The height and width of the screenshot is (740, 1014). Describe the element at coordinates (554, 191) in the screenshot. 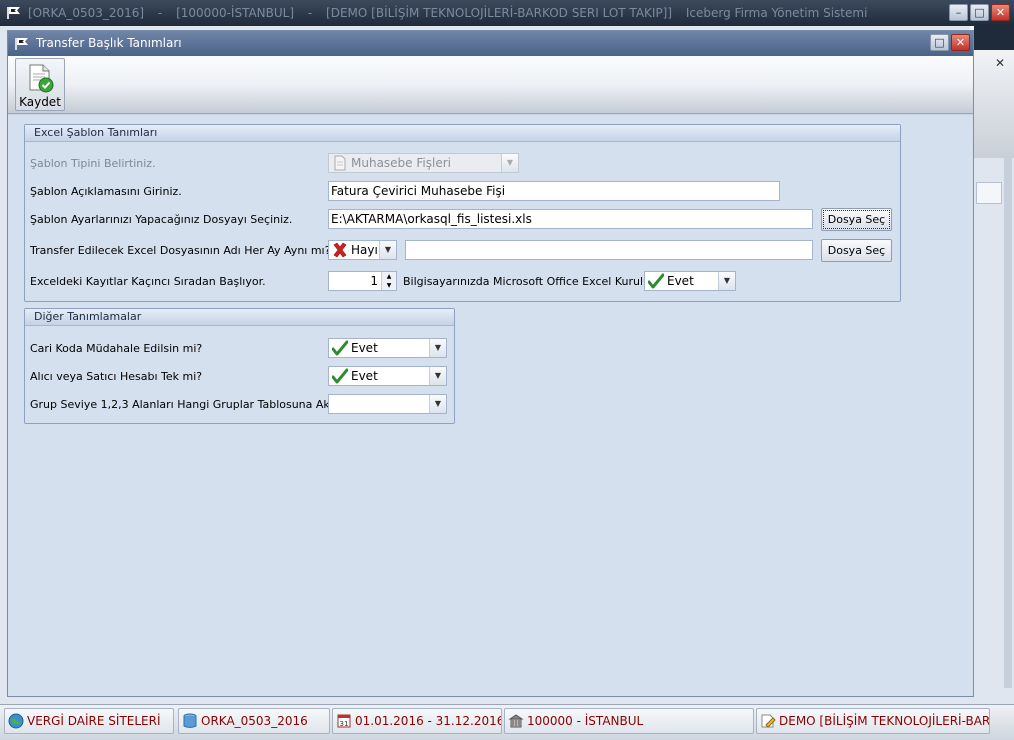

I see `description-input: Fatura Çevirici Muhasebe Fişi` at that location.